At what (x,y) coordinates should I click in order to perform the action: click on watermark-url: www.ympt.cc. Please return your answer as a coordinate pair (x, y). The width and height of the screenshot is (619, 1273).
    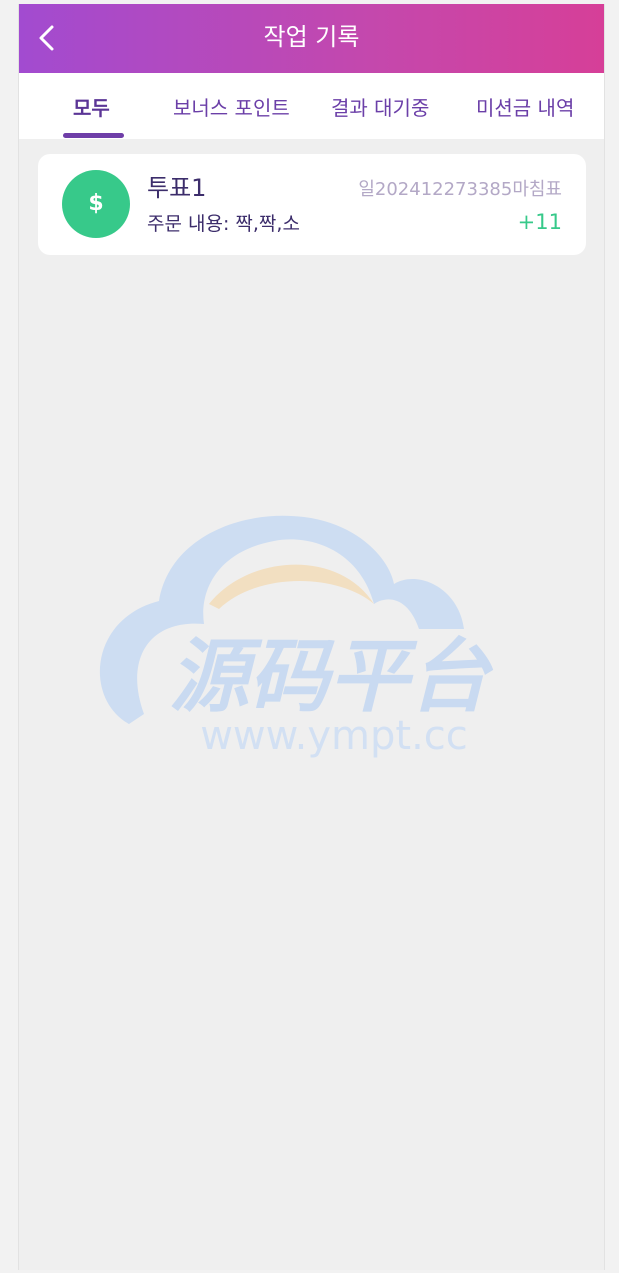
    Looking at the image, I should click on (334, 736).